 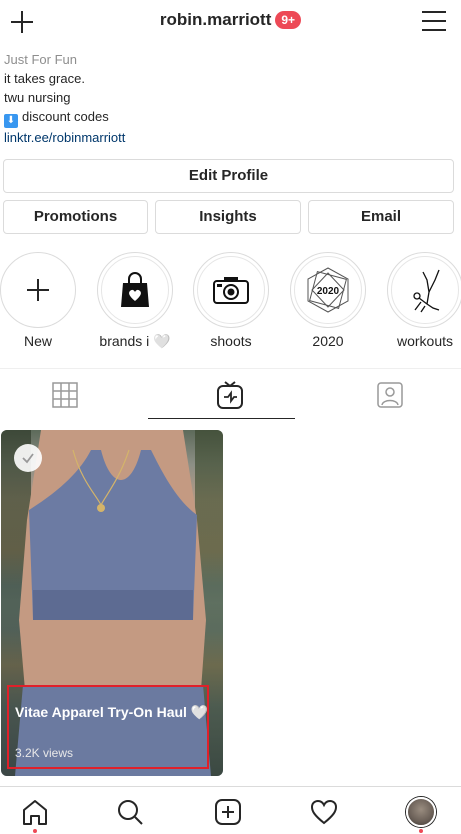 I want to click on nav-home, so click(x=35, y=812).